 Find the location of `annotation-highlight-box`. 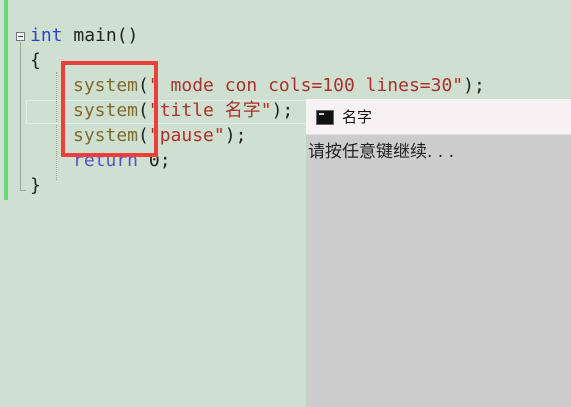

annotation-highlight-box is located at coordinates (109, 109).